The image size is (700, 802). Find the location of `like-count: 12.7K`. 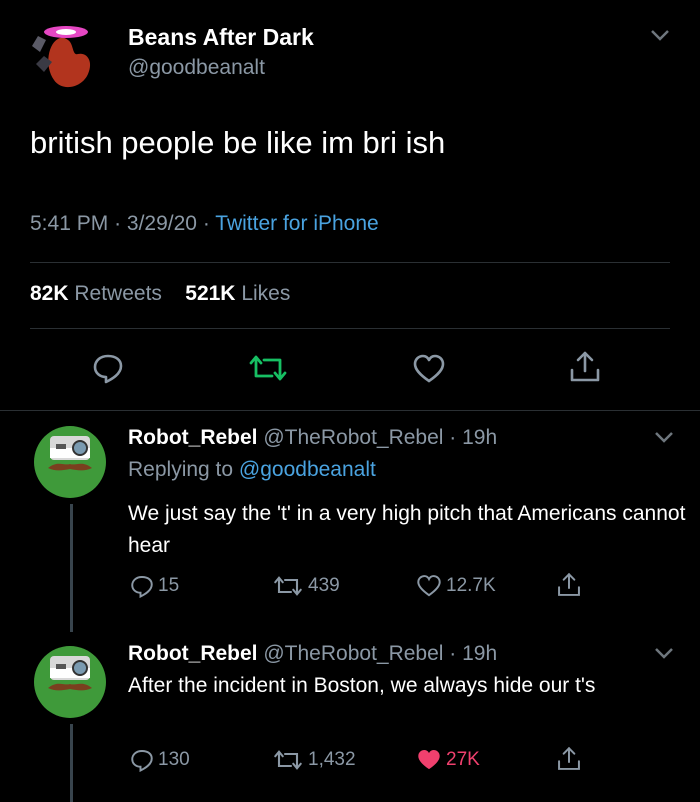

like-count: 12.7K is located at coordinates (471, 585).